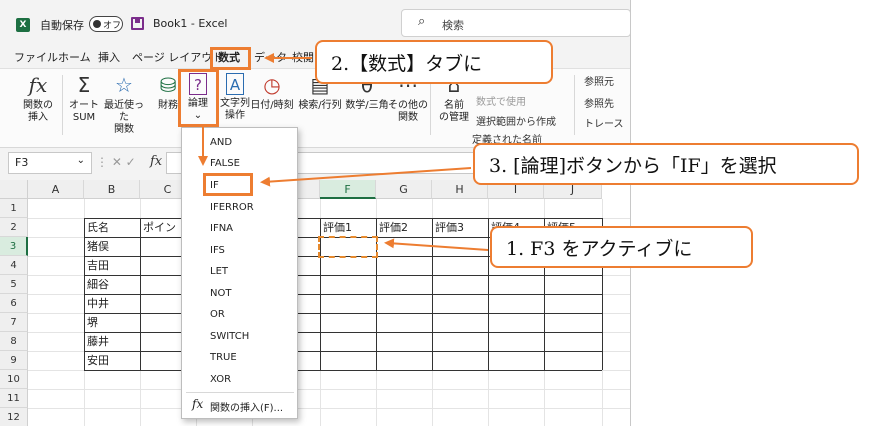  What do you see at coordinates (315, 22) in the screenshot?
I see `title-bar: X 自動保存 オフ Book1 - Excel ⌕ 検索` at bounding box center [315, 22].